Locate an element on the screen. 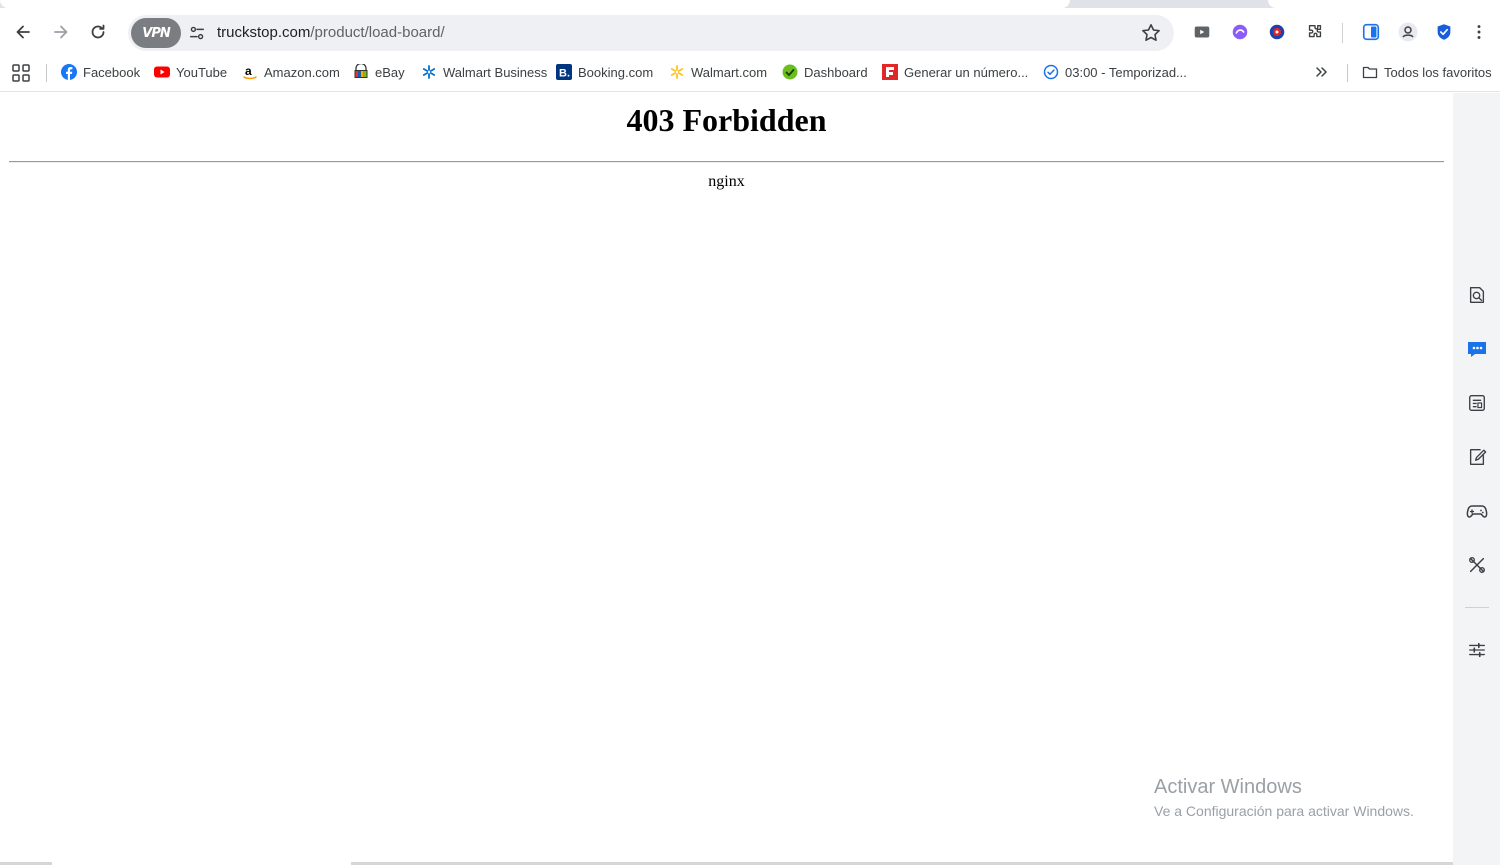  booking-icon: B. is located at coordinates (564, 72).